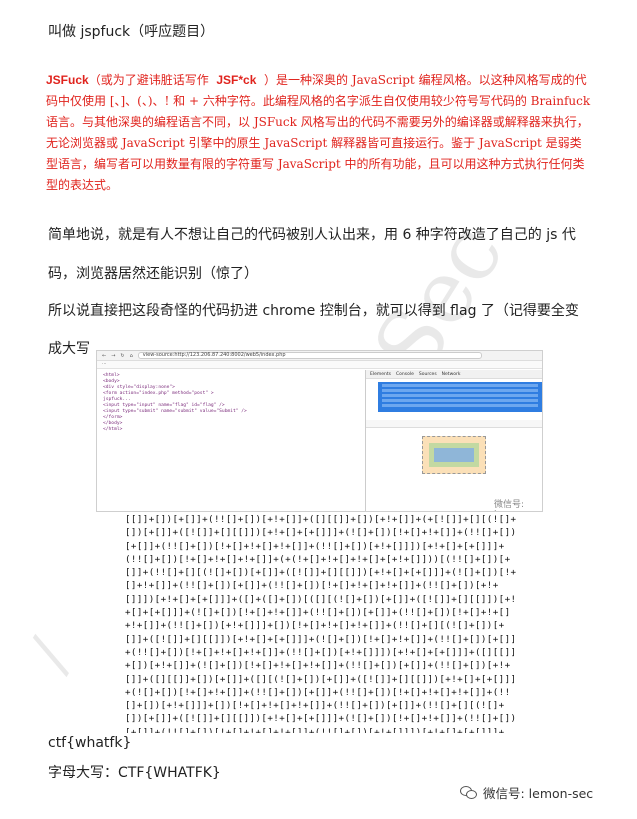 The width and height of the screenshot is (637, 819). Describe the element at coordinates (131, 32) in the screenshot. I see `heading: 叫做 jspfuck（呼应题目）` at that location.